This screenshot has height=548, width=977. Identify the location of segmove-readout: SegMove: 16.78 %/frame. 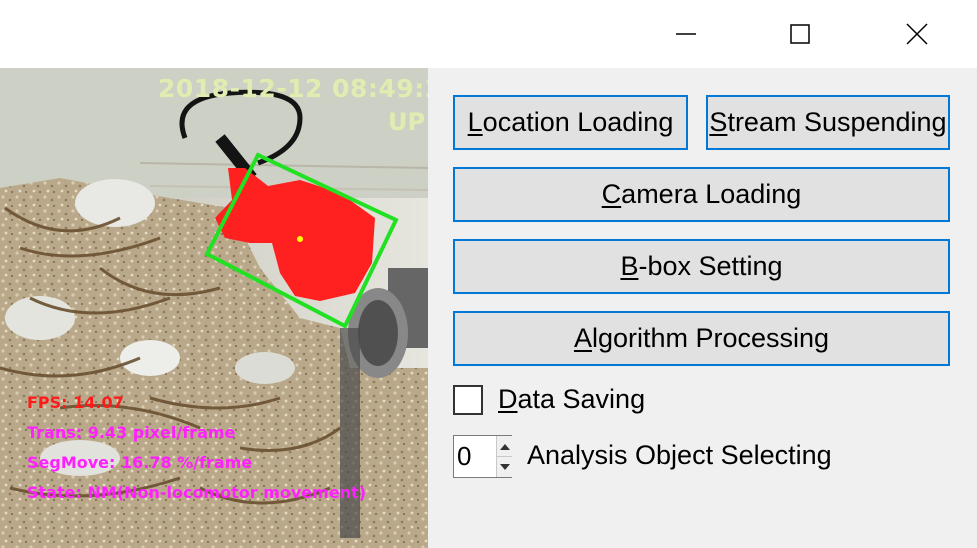
(140, 462).